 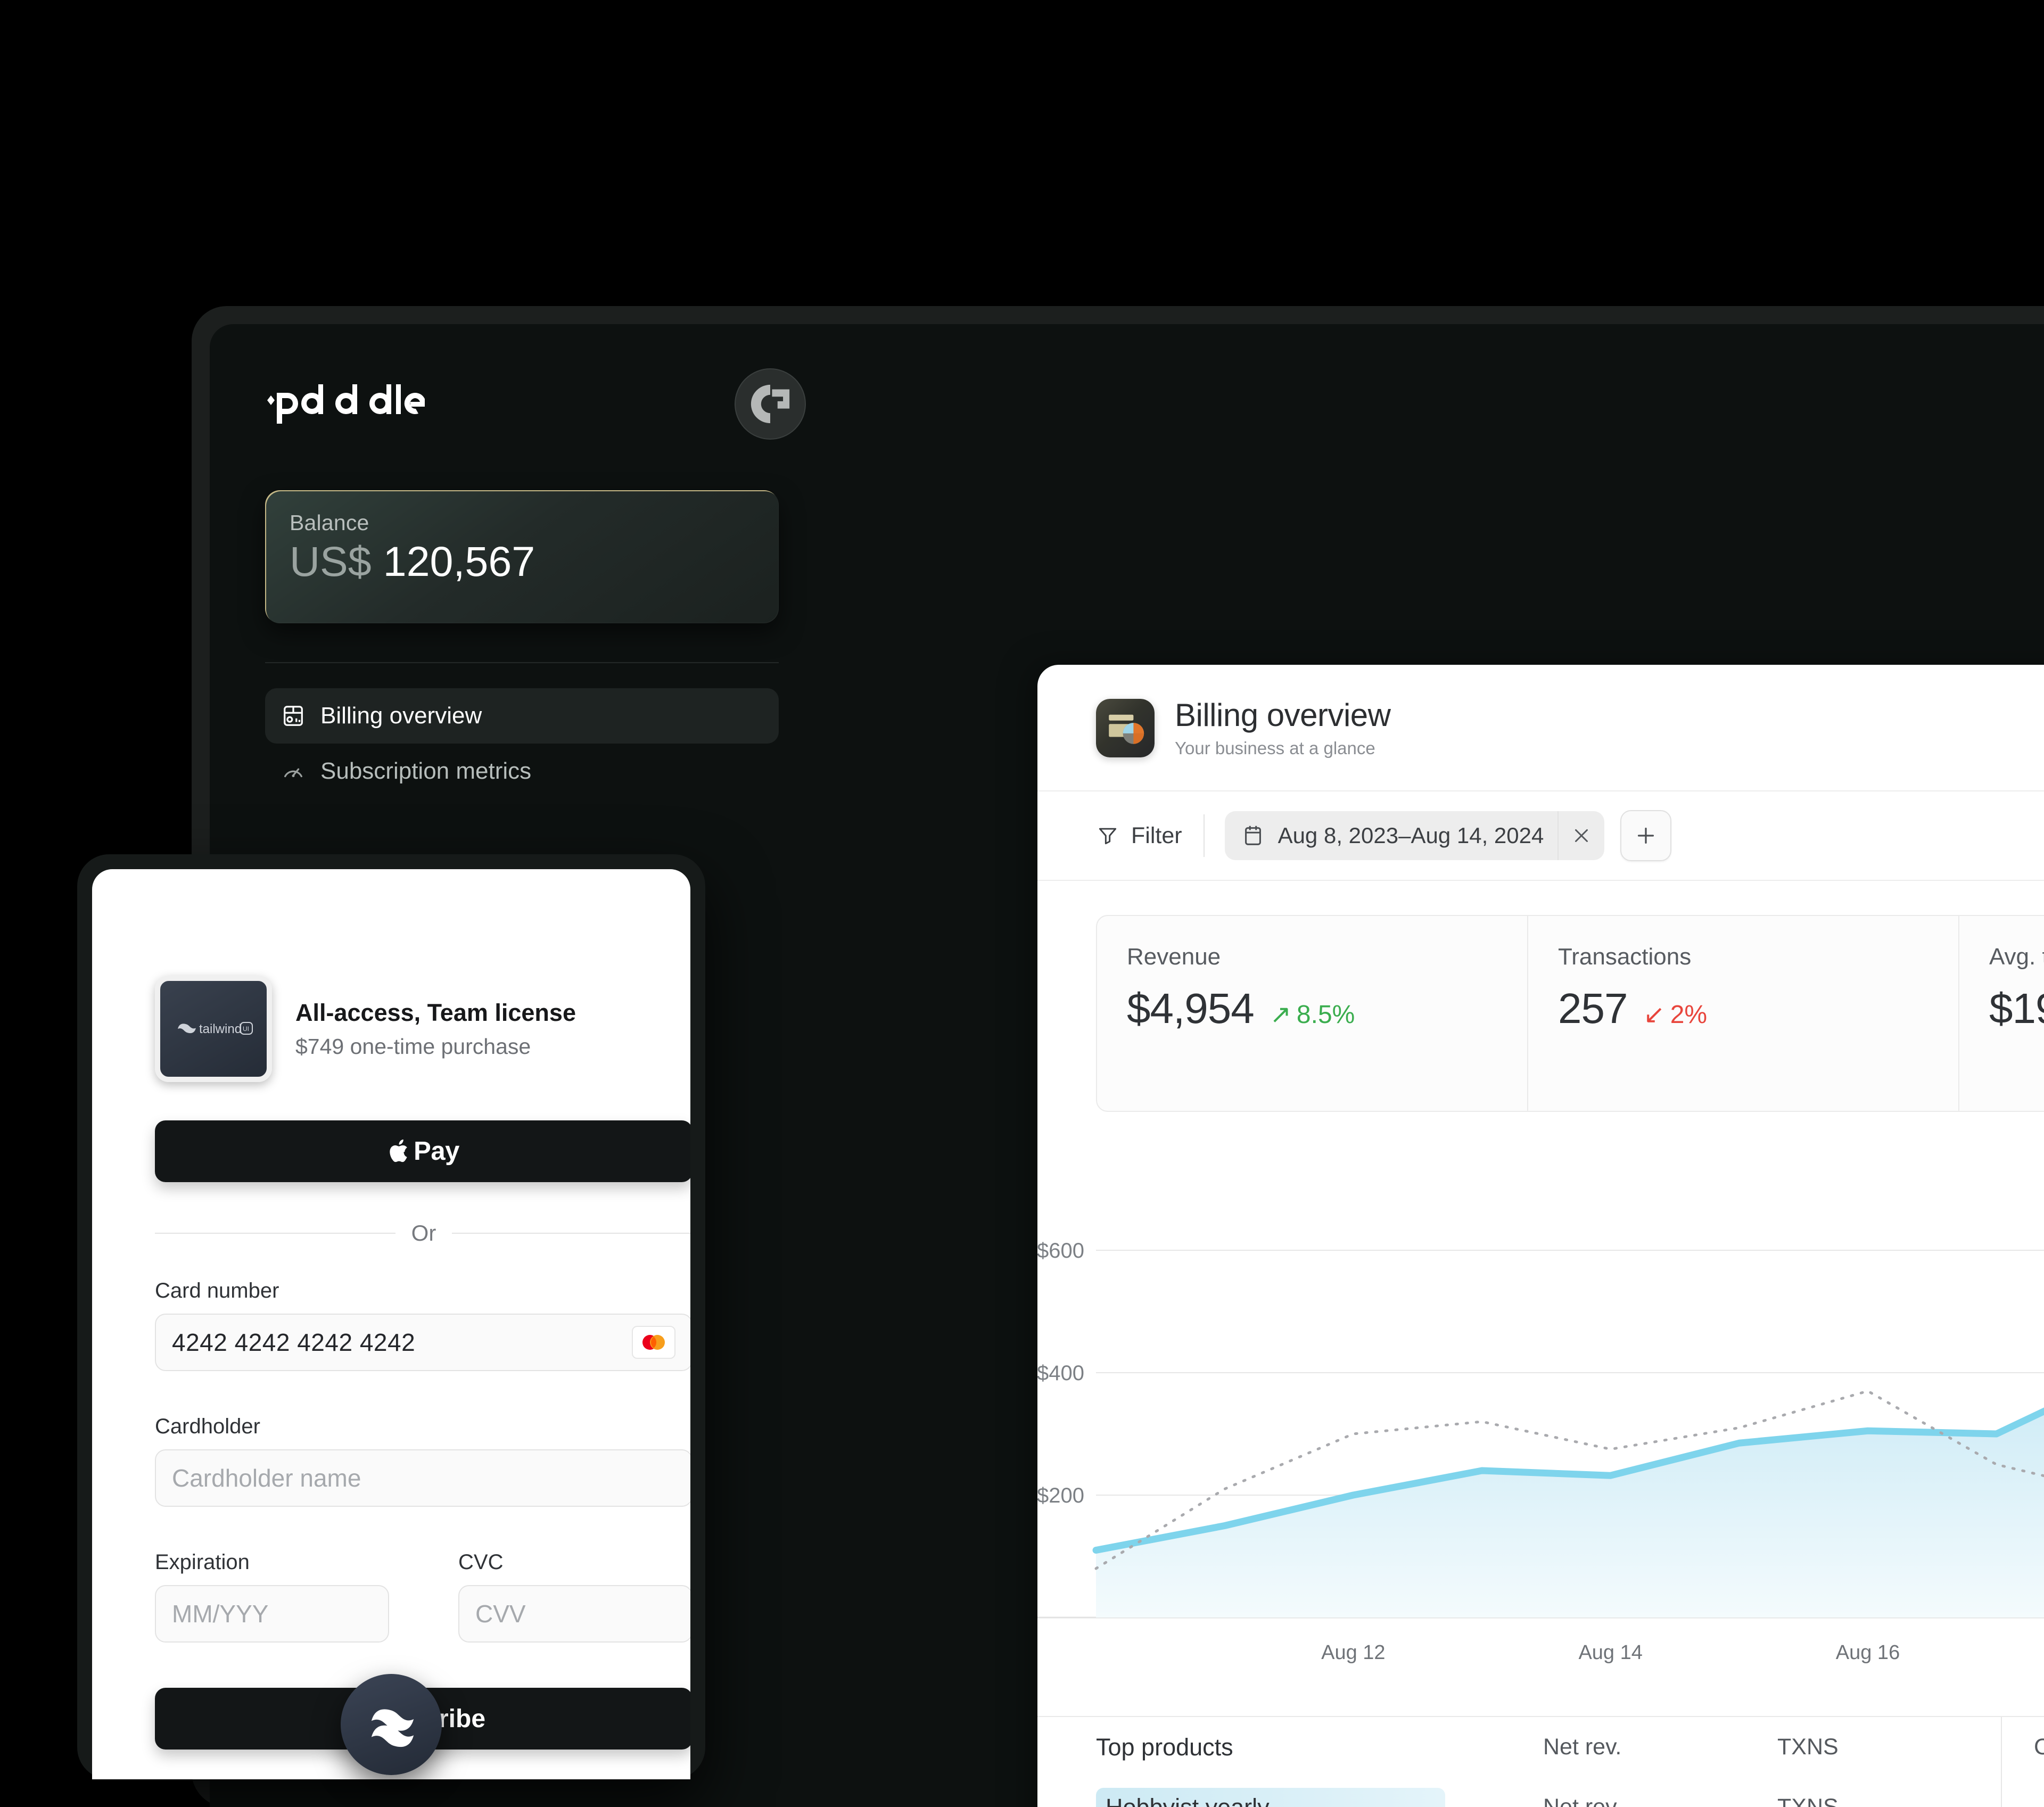 I want to click on product-thumbnail: tailwind UI, so click(x=213, y=1029).